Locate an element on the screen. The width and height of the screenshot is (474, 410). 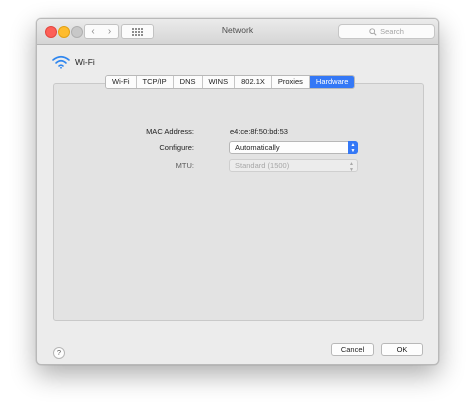
mac-address-value: e4:ce:8f:50:bd:53 is located at coordinates (259, 131).